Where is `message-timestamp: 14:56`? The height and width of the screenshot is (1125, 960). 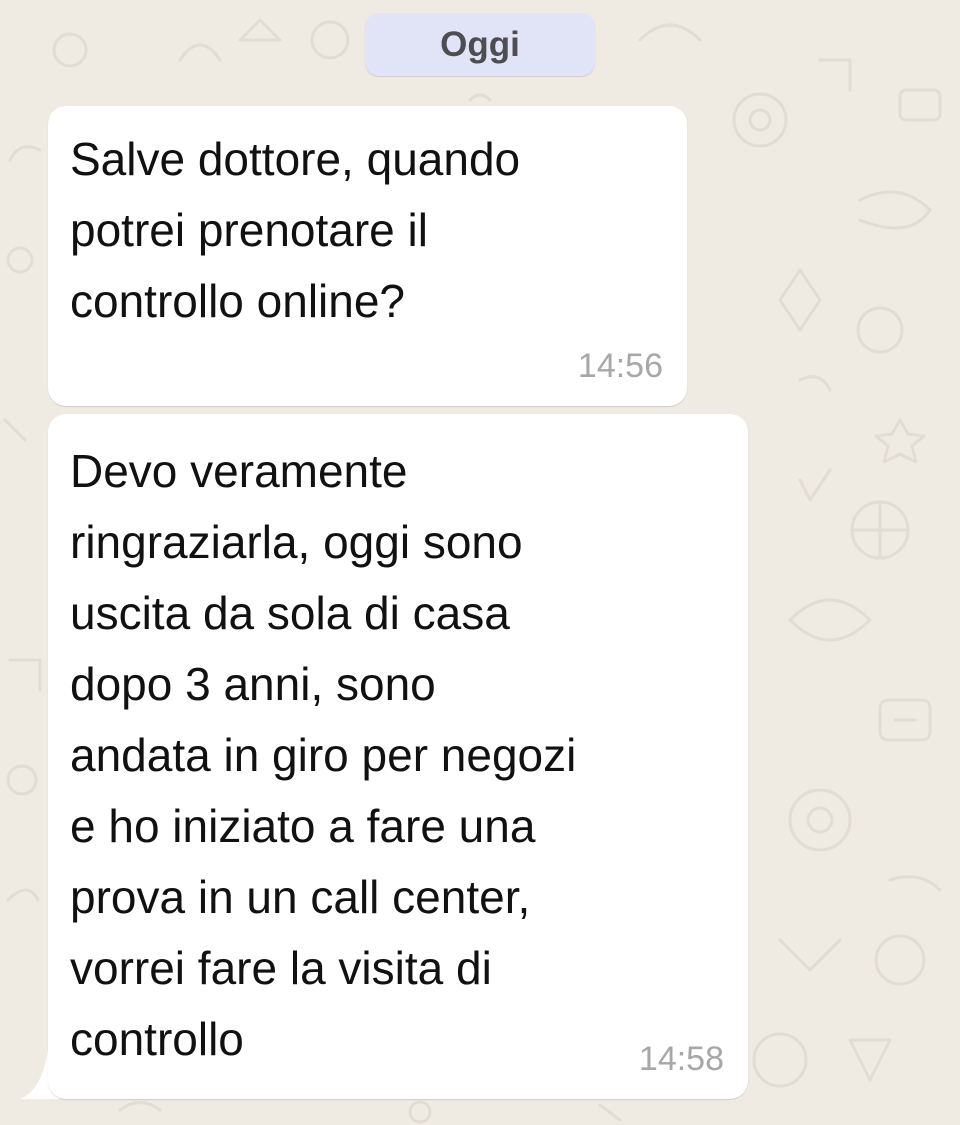
message-timestamp: 14:56 is located at coordinates (620, 366).